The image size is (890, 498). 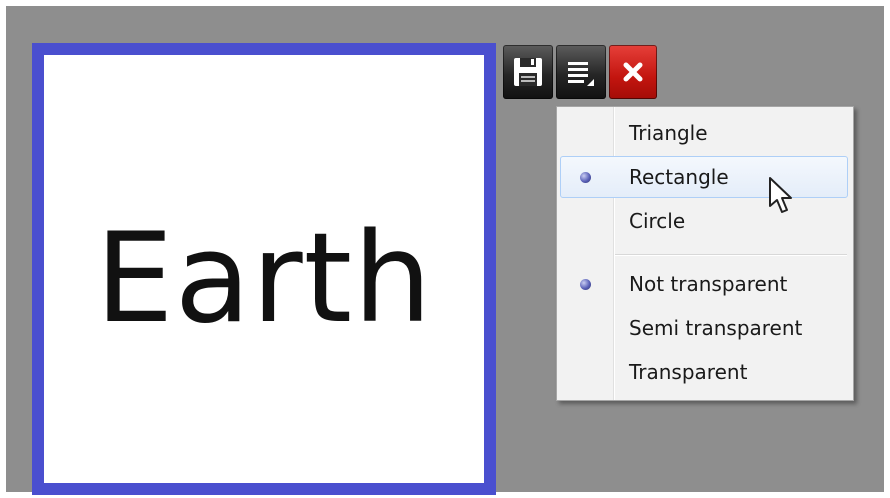 I want to click on menu-item-label: Triangle, so click(x=668, y=133).